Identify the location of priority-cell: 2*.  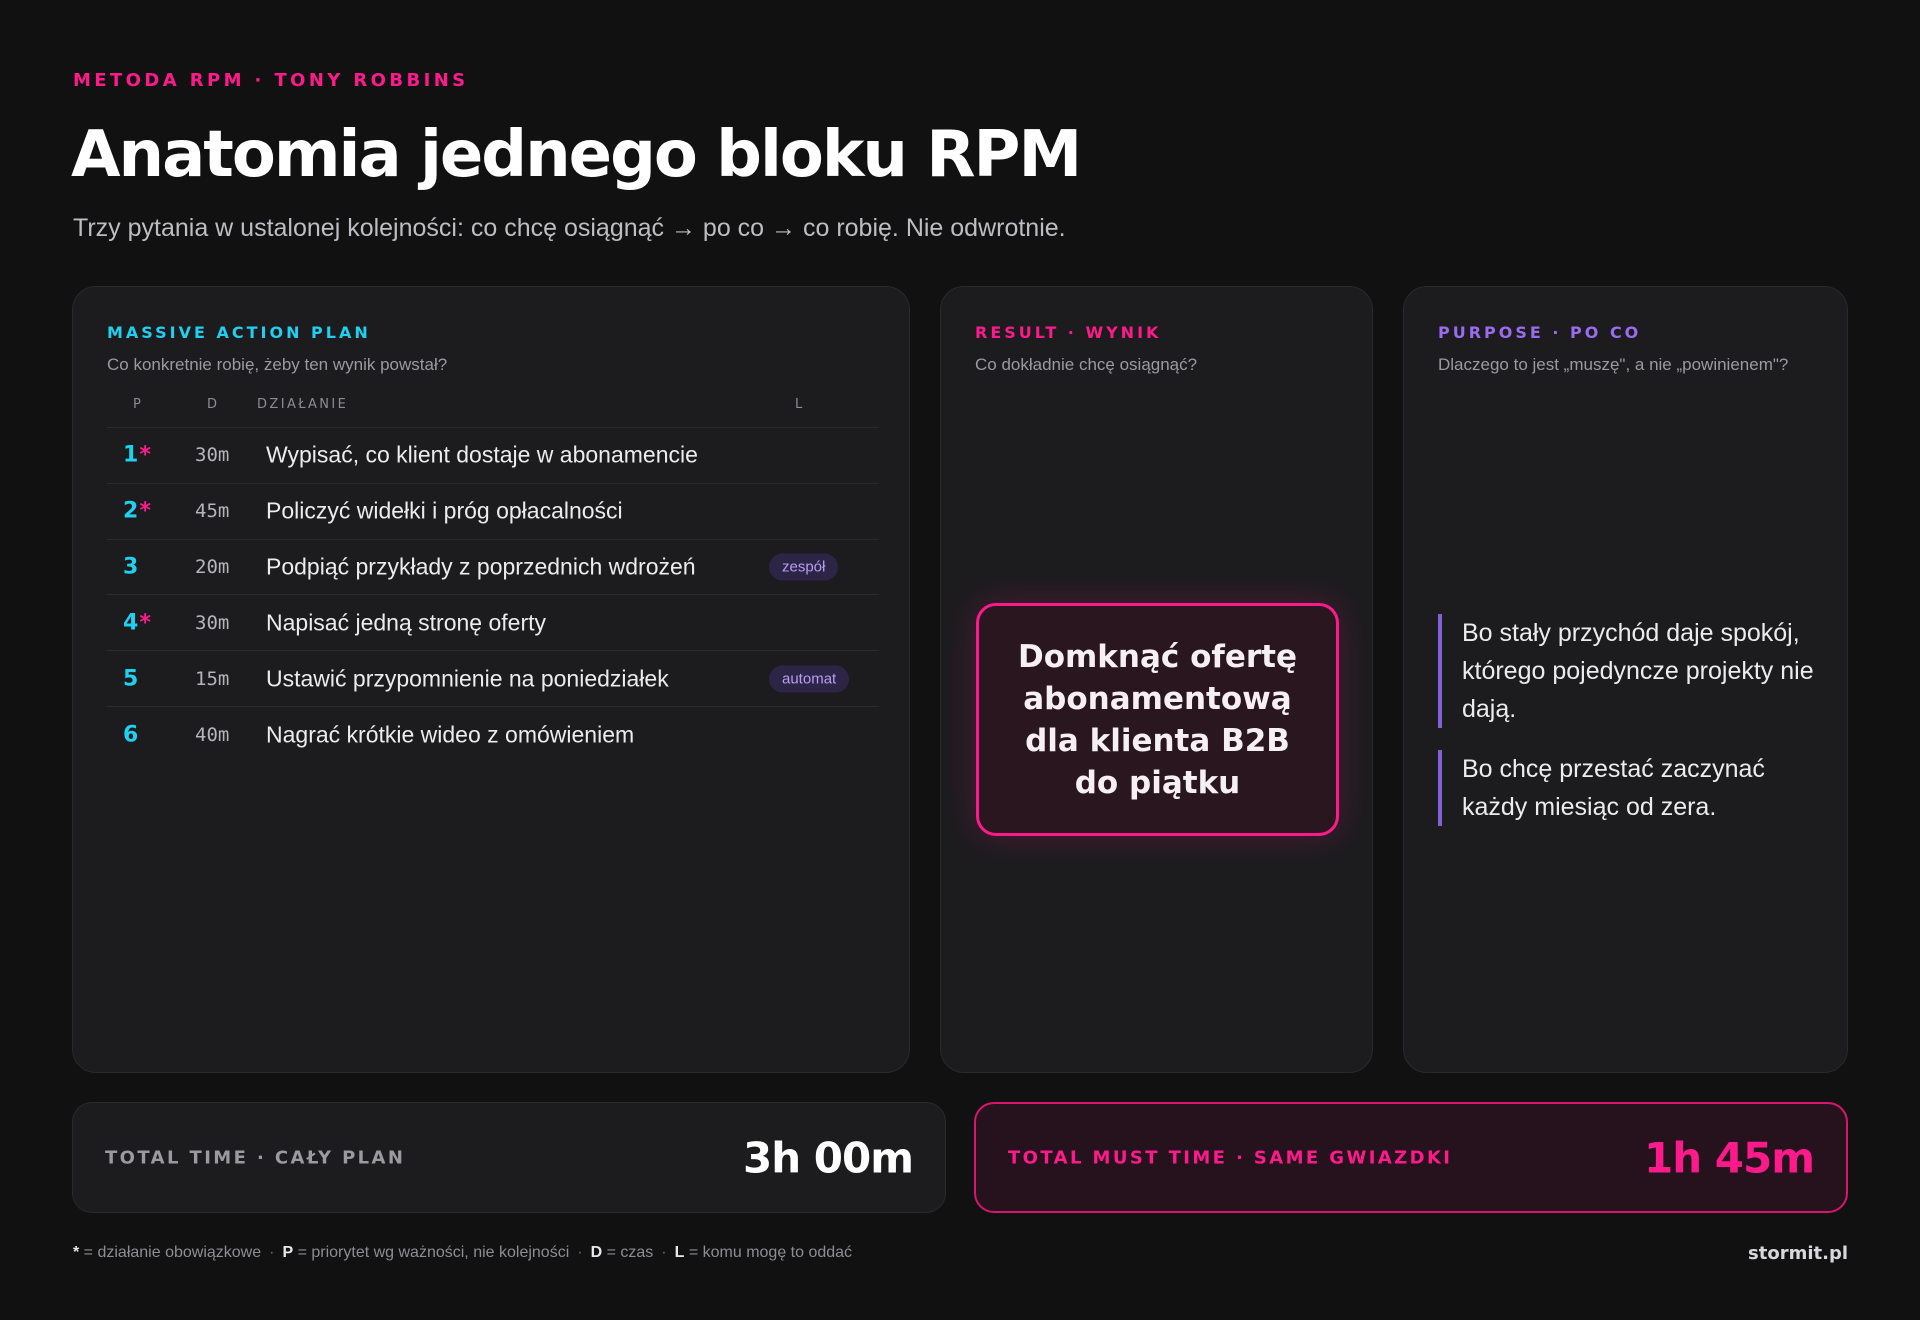
(137, 511).